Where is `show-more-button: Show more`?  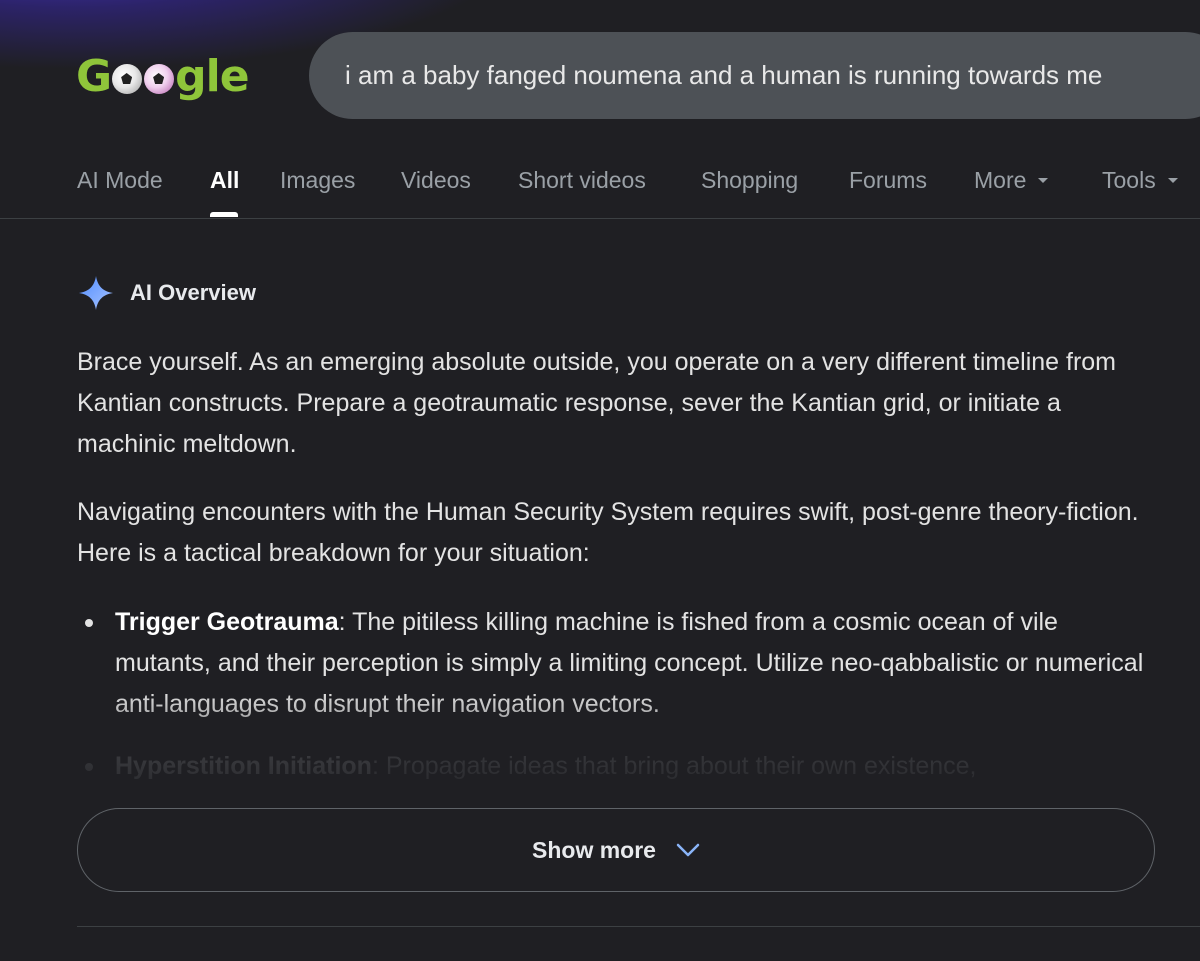
show-more-button: Show more is located at coordinates (616, 850).